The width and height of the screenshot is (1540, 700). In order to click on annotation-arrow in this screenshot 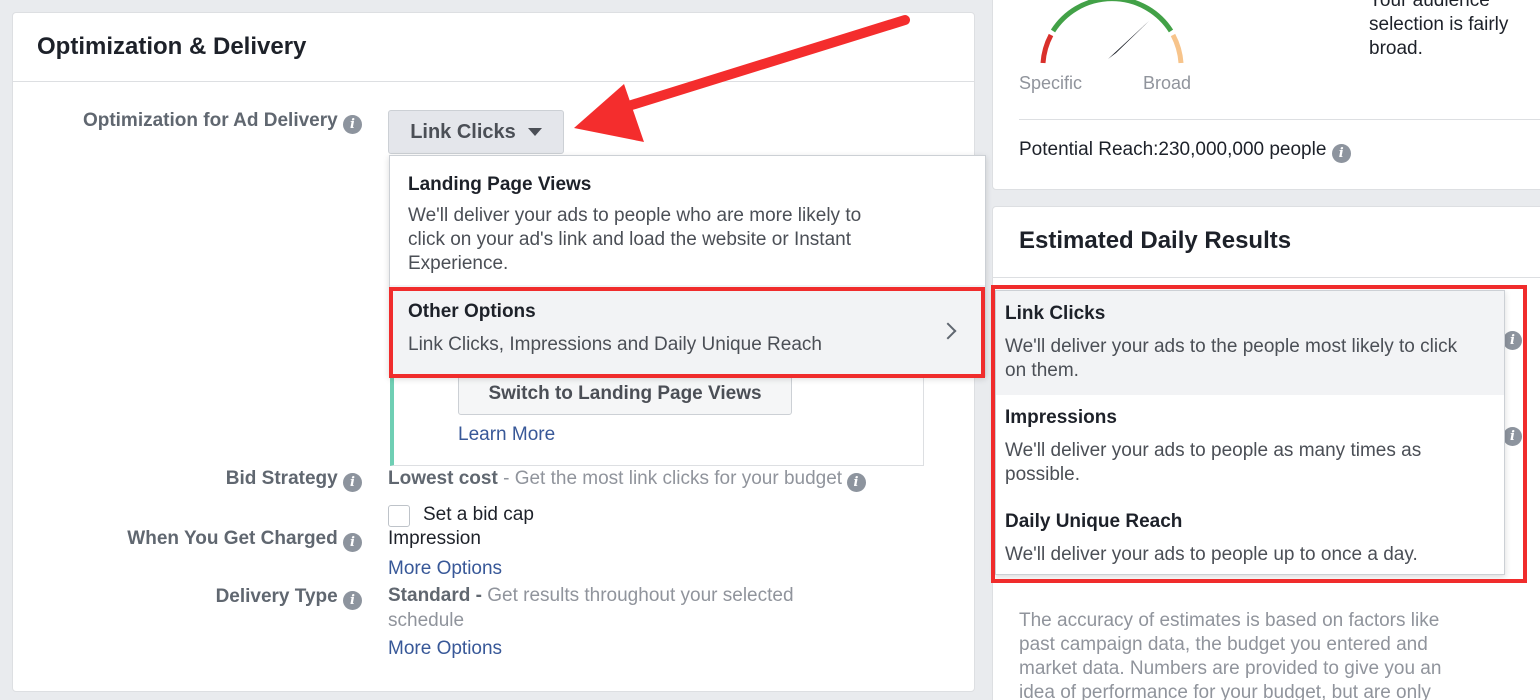, I will do `click(742, 78)`.